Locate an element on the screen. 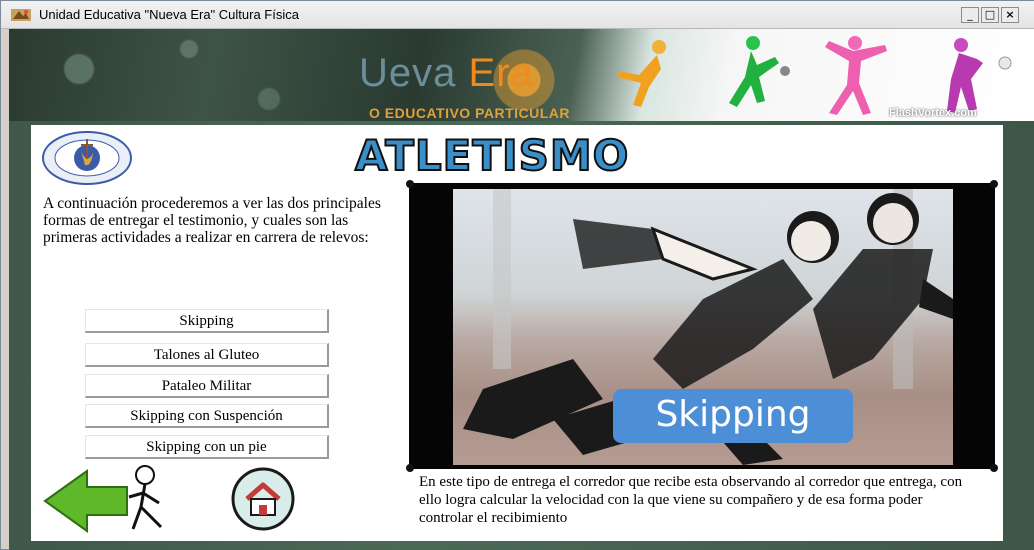 The width and height of the screenshot is (1034, 550). home-icon is located at coordinates (263, 499).